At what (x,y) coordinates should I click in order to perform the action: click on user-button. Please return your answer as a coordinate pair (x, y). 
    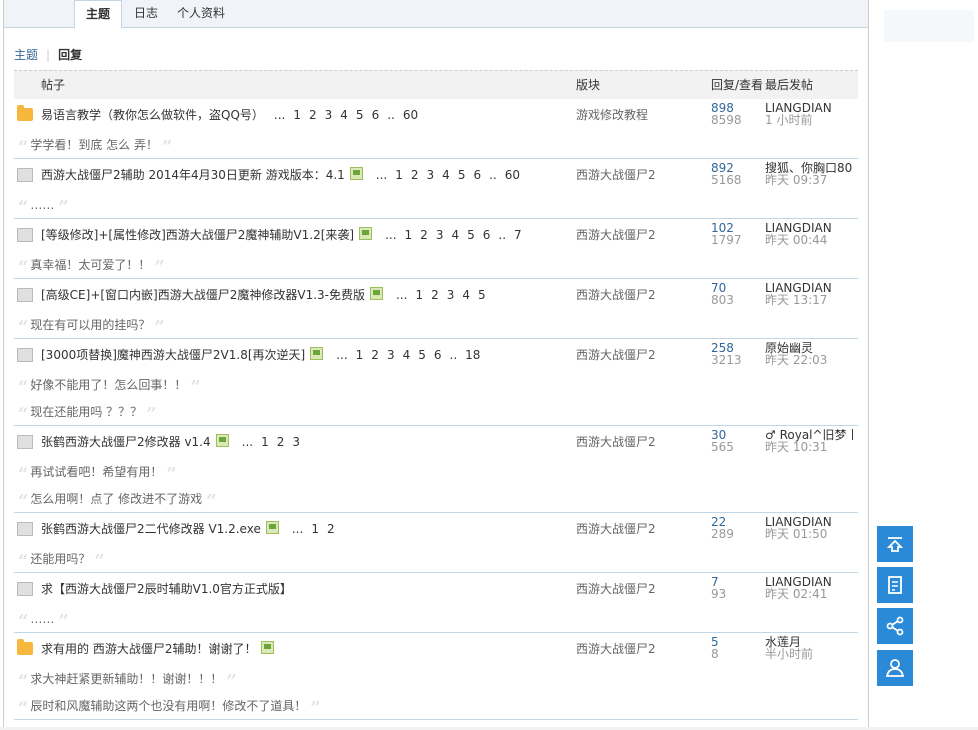
    Looking at the image, I should click on (895, 668).